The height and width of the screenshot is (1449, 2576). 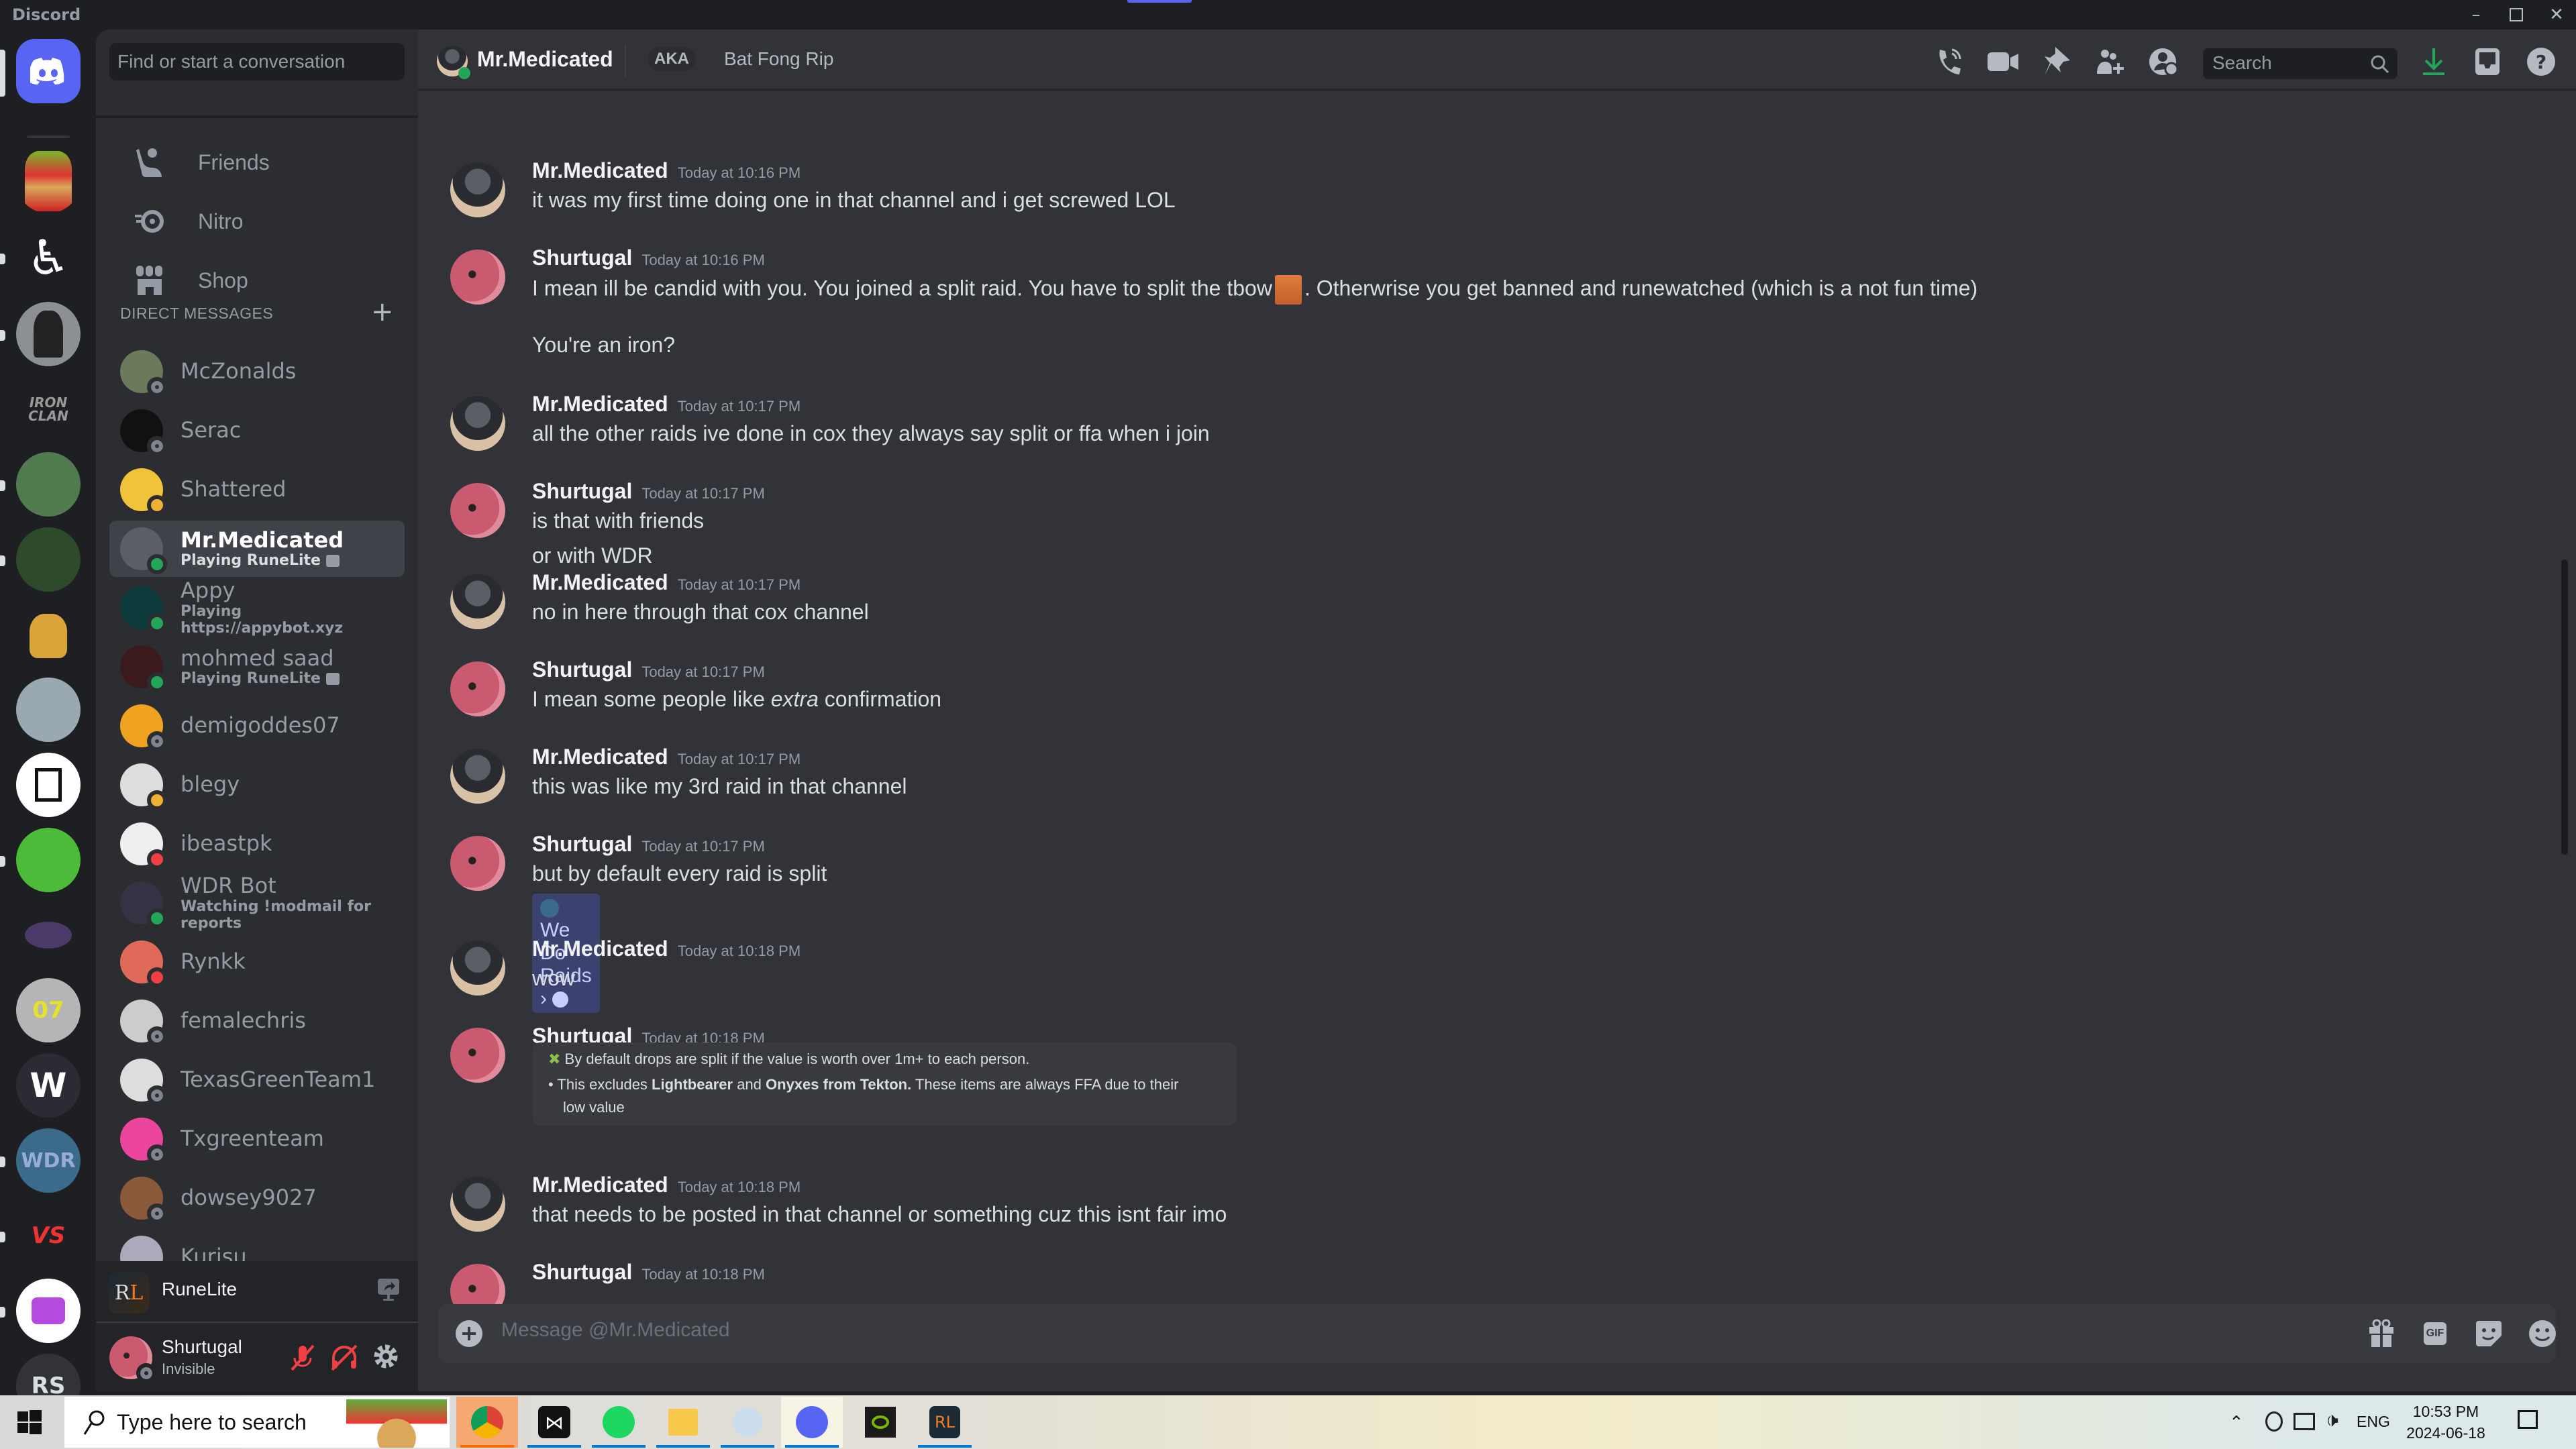 I want to click on taskbar-clock: 10:53 PM 2024-06-18, so click(x=2445, y=1422).